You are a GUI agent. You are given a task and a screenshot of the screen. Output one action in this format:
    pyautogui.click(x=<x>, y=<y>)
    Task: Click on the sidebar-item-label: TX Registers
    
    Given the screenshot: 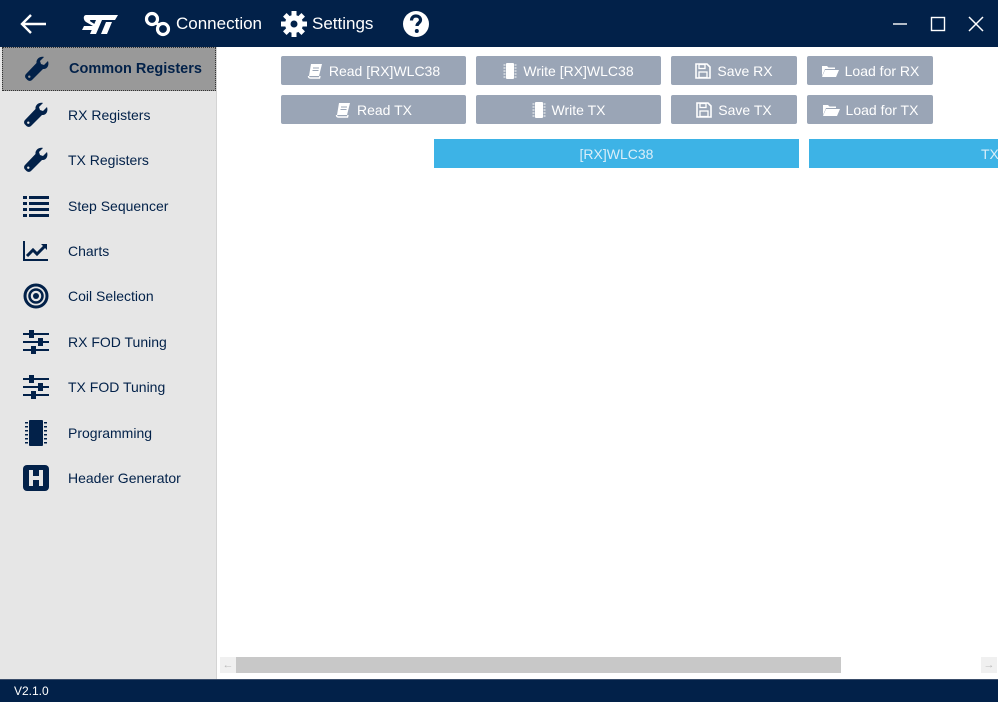 What is the action you would take?
    pyautogui.click(x=108, y=160)
    